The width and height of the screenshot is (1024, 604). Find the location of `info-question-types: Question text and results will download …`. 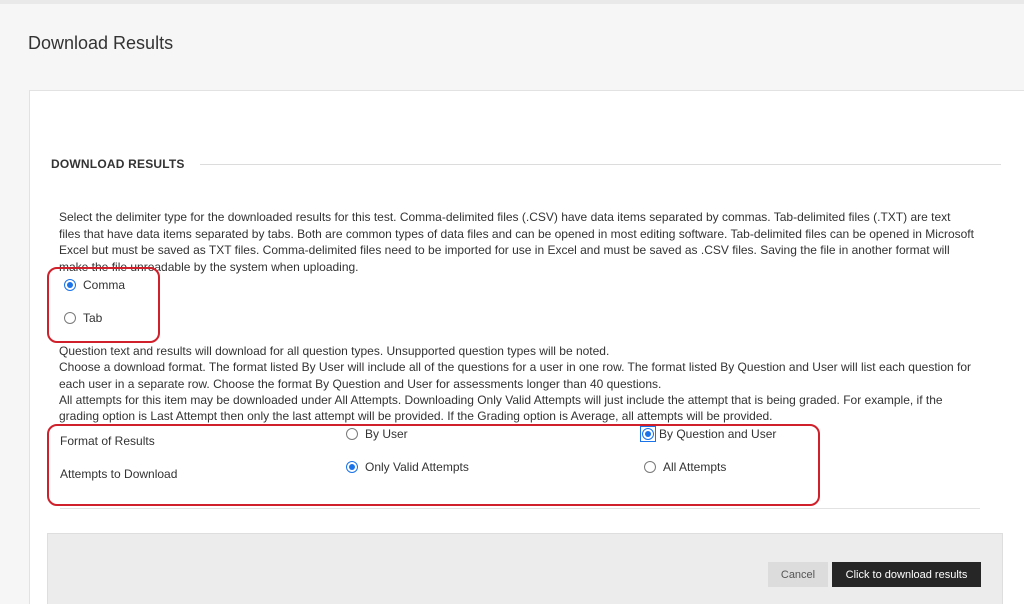

info-question-types: Question text and results will download … is located at coordinates (334, 351).